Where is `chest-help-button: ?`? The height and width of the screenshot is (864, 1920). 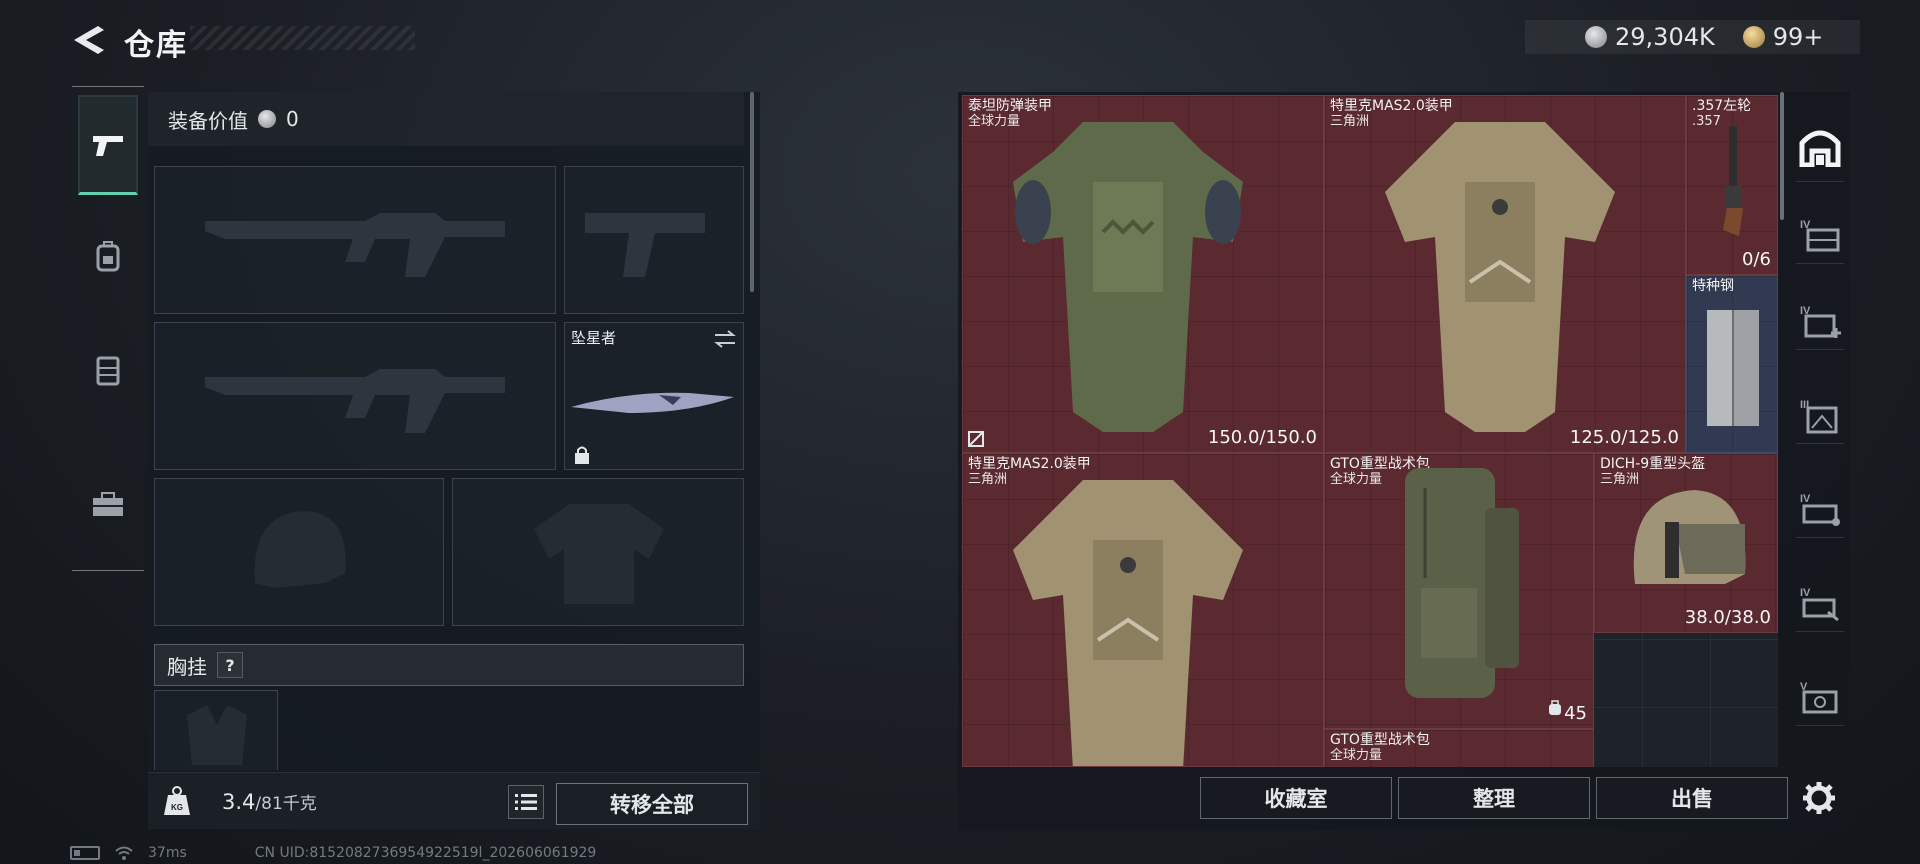 chest-help-button: ? is located at coordinates (230, 665).